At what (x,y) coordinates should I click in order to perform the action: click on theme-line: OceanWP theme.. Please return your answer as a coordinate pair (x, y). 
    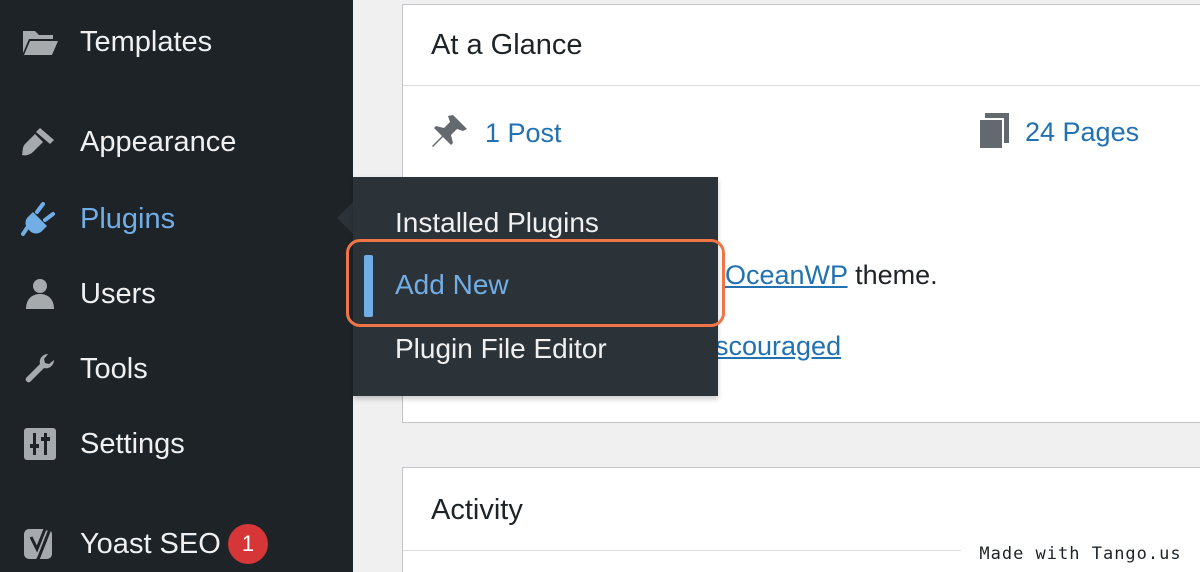
    Looking at the image, I should click on (831, 275).